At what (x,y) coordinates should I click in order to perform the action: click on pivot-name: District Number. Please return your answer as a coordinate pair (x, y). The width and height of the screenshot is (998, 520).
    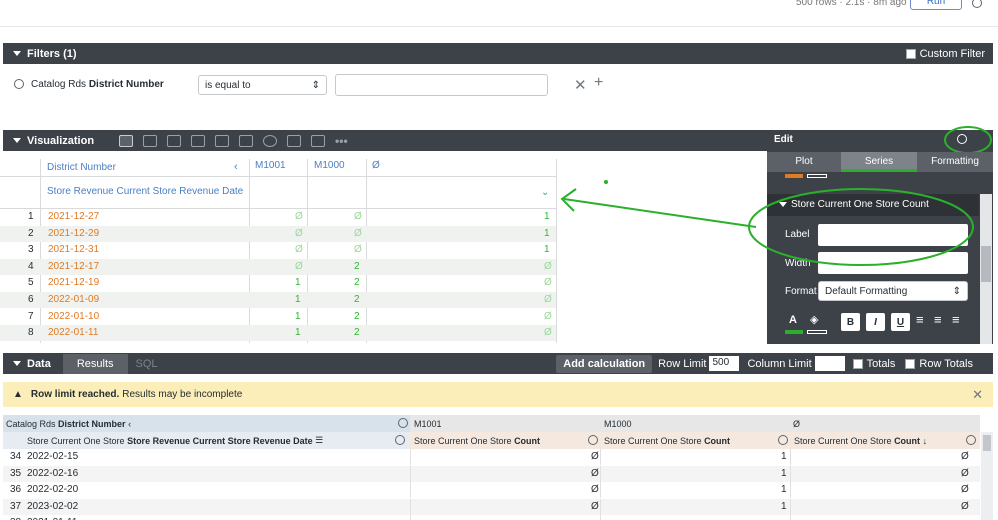
    Looking at the image, I should click on (92, 424).